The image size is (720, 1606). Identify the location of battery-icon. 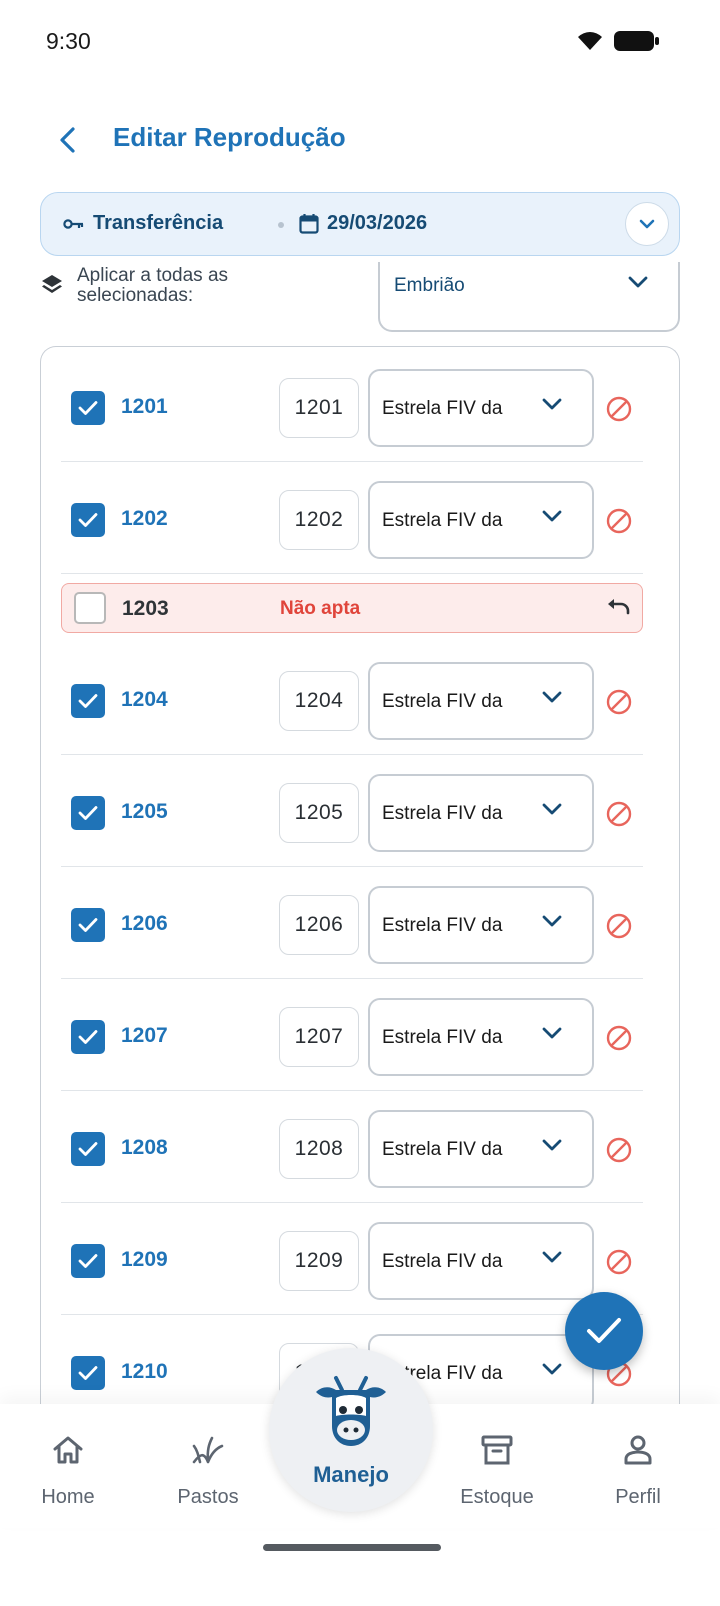
(636, 41).